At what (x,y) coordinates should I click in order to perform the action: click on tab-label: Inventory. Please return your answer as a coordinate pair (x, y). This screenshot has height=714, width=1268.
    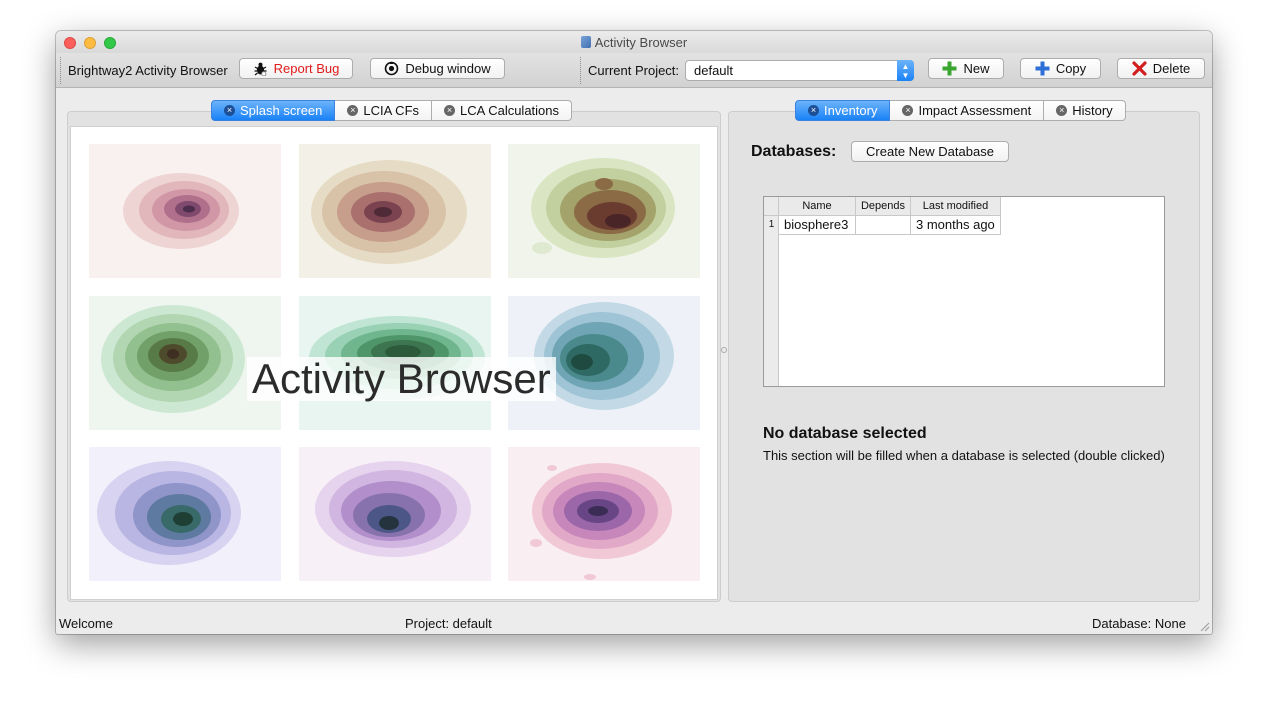
    Looking at the image, I should click on (851, 110).